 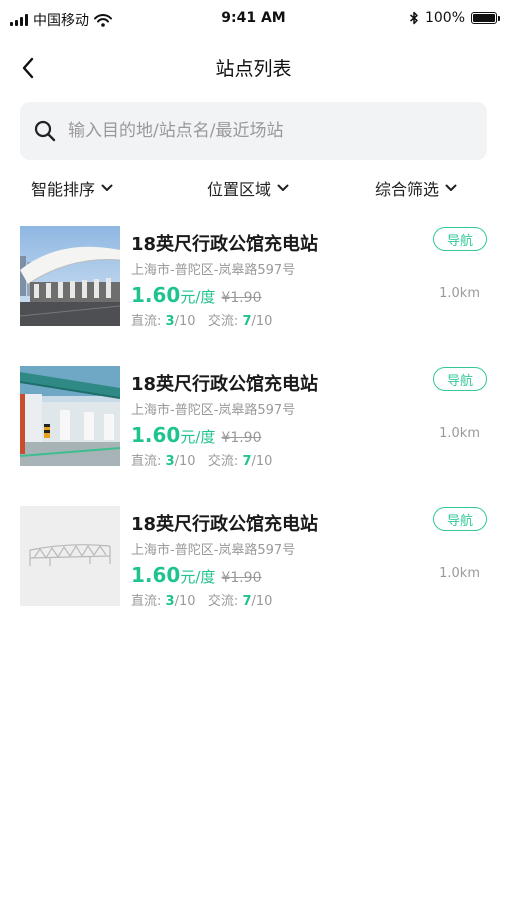 What do you see at coordinates (70, 556) in the screenshot?
I see `station-placeholder-image` at bounding box center [70, 556].